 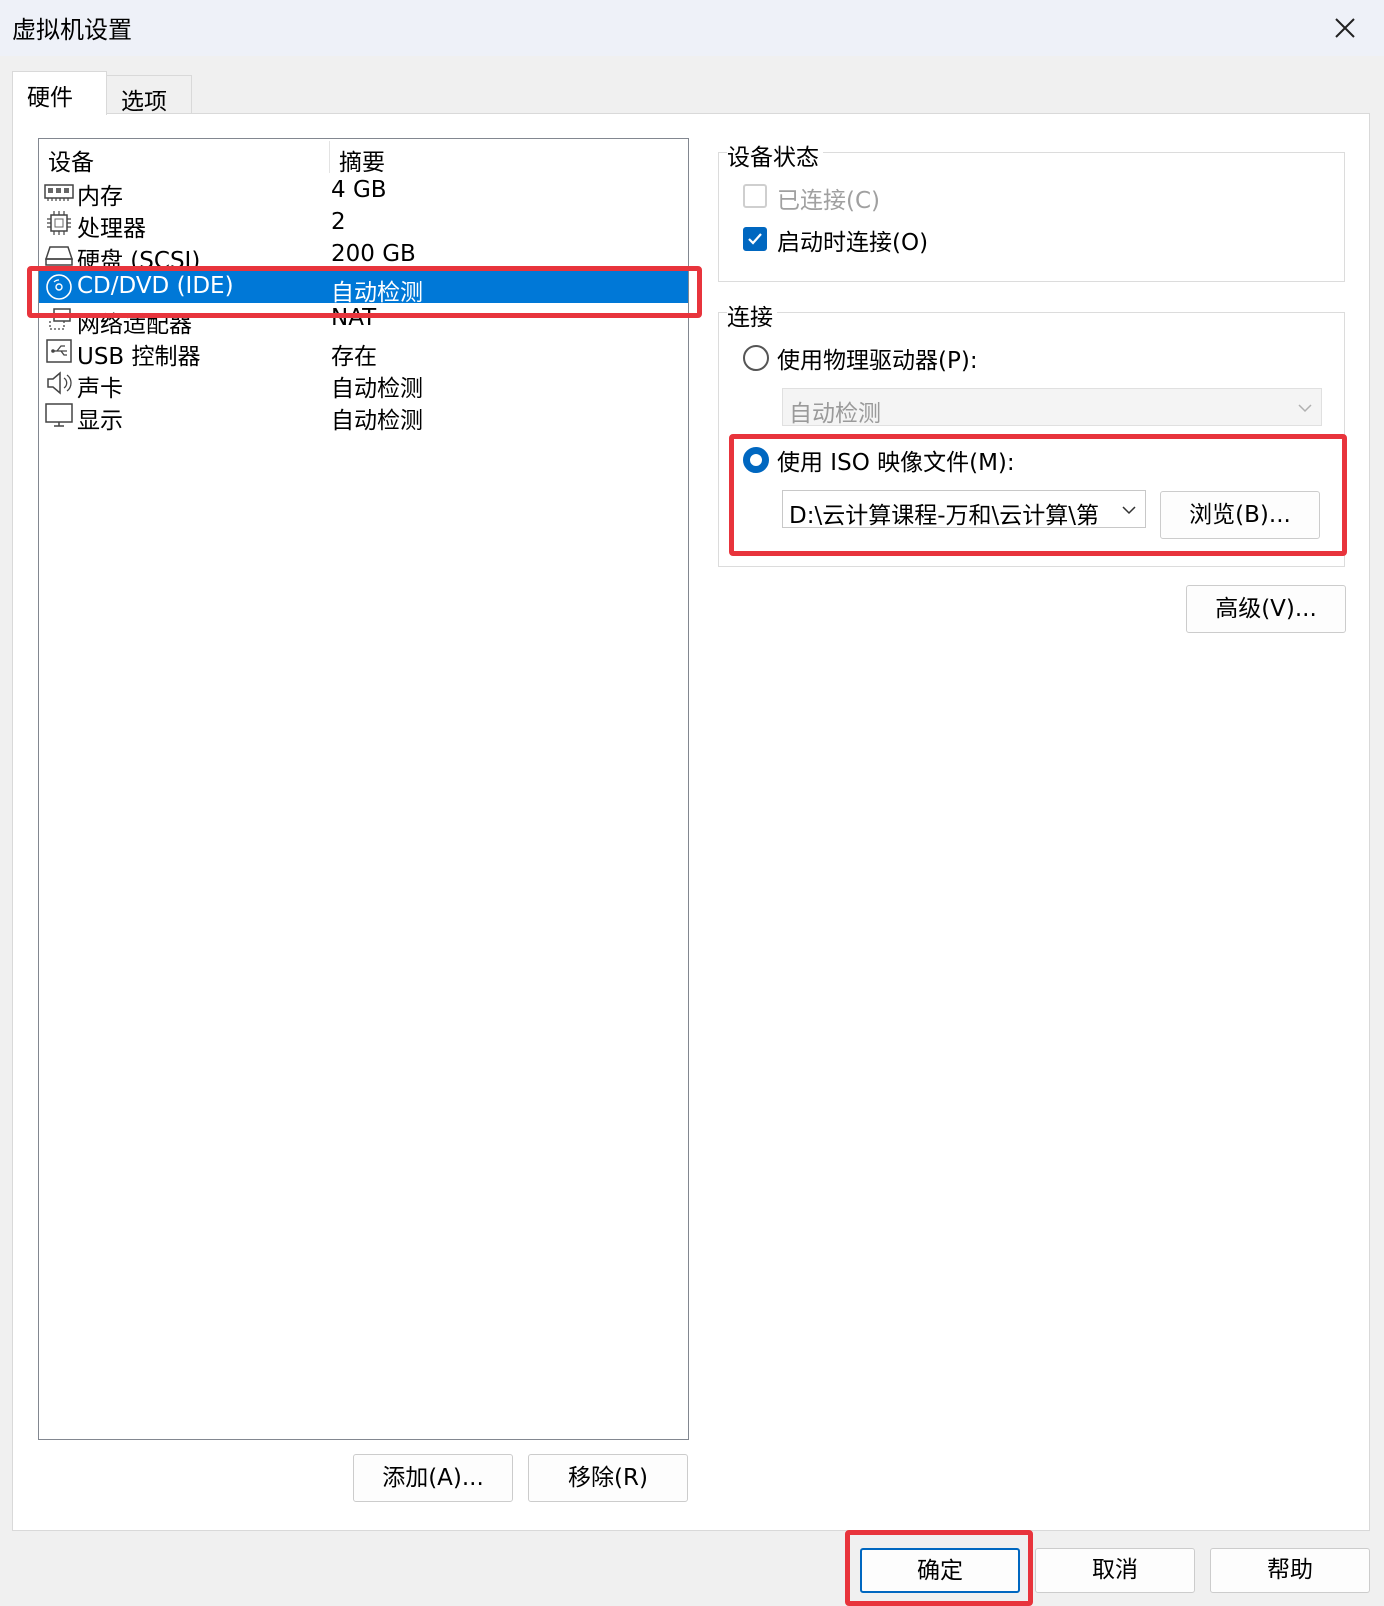 I want to click on device-name: 硬盘 (SCSI), so click(x=139, y=261).